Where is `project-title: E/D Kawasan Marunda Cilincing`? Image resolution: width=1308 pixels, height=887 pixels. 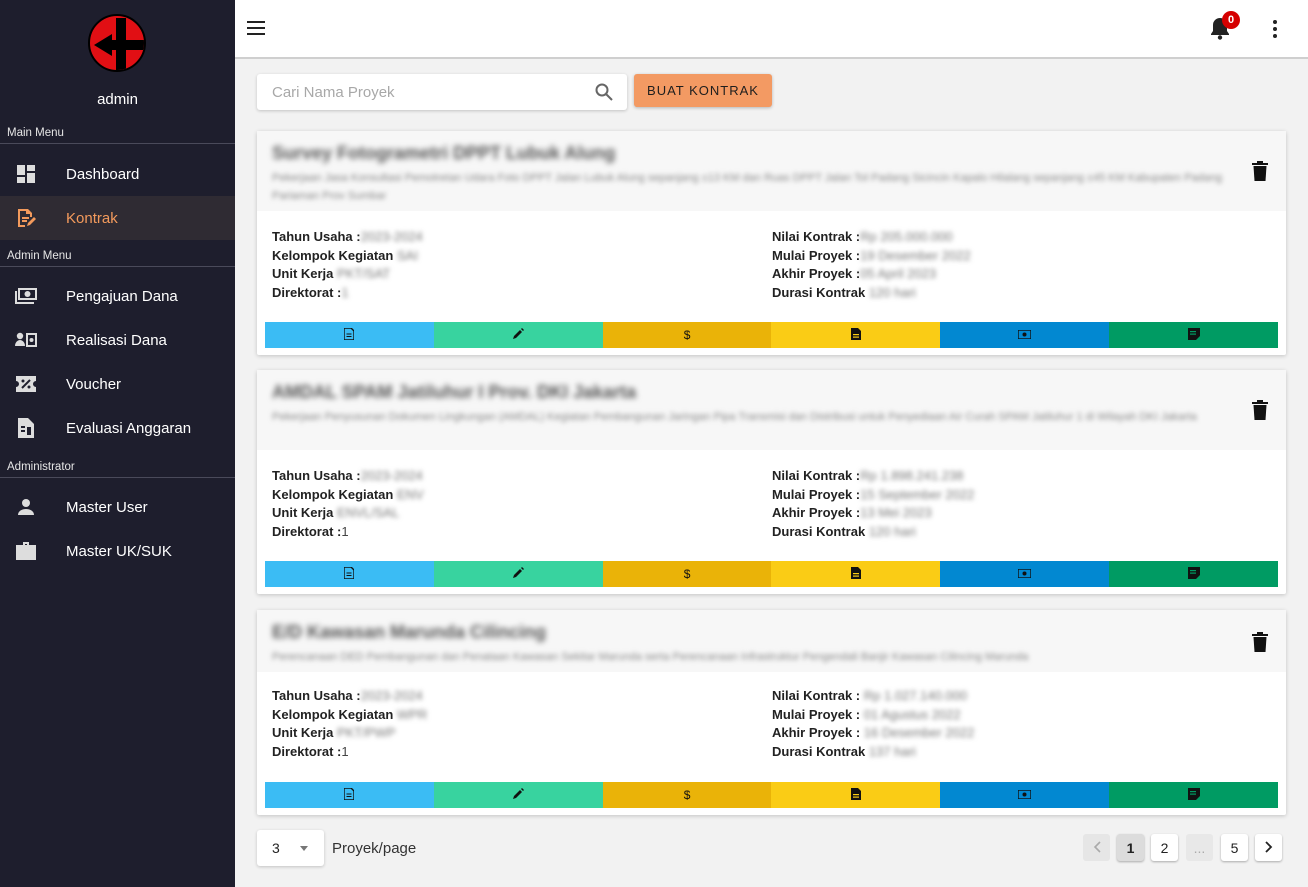 project-title: E/D Kawasan Marunda Cilincing is located at coordinates (409, 632).